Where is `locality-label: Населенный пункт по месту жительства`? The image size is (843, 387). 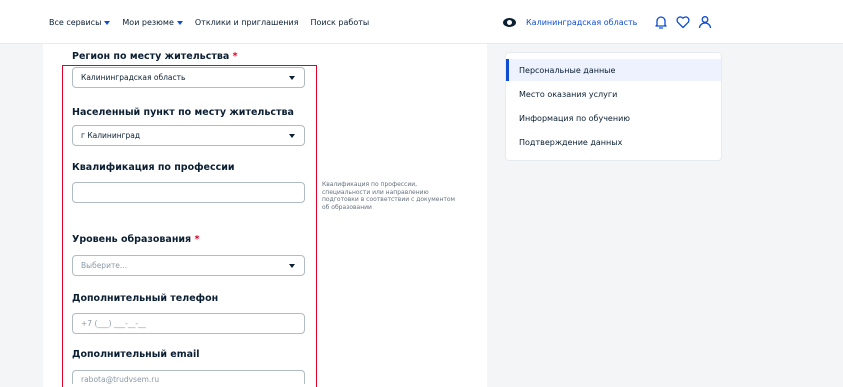
locality-label: Населенный пункт по месту жительства is located at coordinates (183, 112).